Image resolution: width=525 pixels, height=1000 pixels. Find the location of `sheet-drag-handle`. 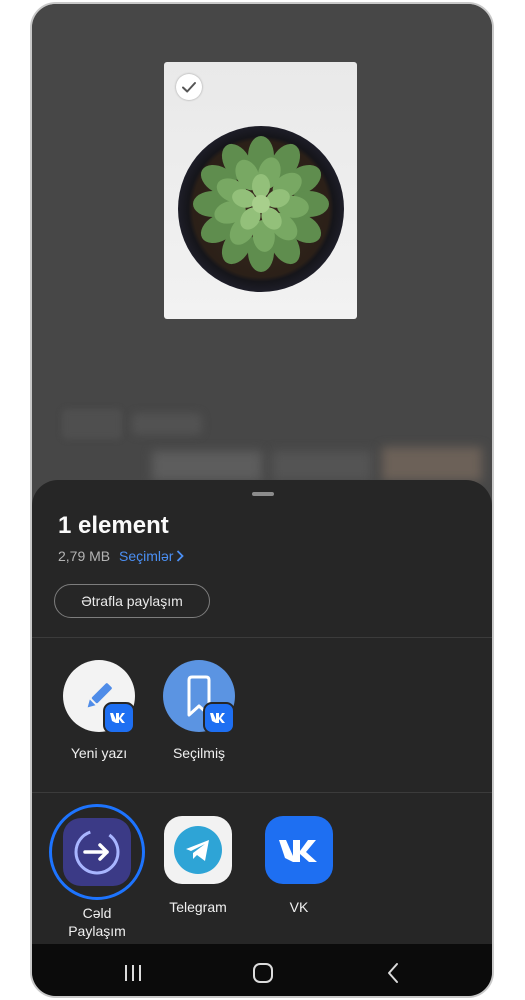

sheet-drag-handle is located at coordinates (263, 494).